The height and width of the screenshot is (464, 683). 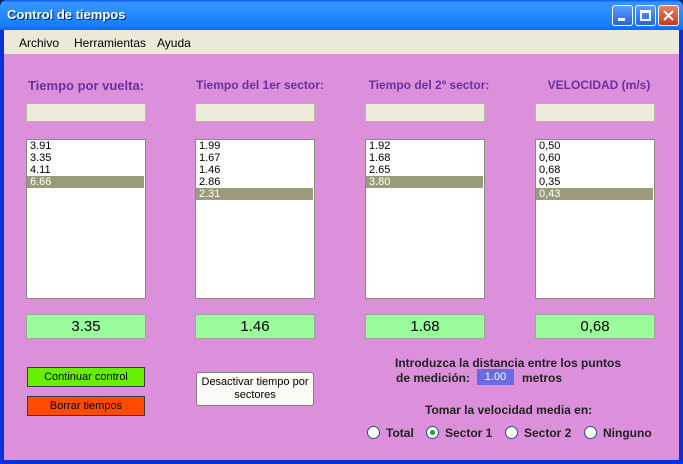 What do you see at coordinates (627, 433) in the screenshot?
I see `radio-label: Ninguno` at bounding box center [627, 433].